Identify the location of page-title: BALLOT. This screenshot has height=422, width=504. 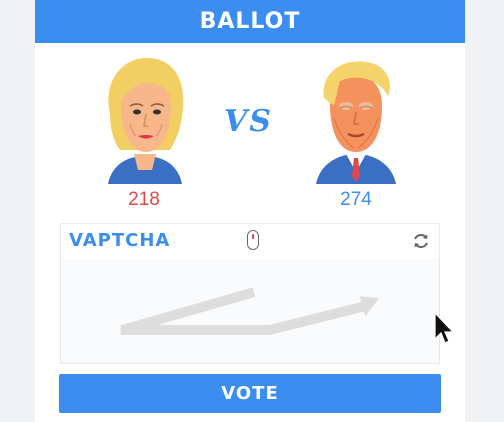
(250, 21).